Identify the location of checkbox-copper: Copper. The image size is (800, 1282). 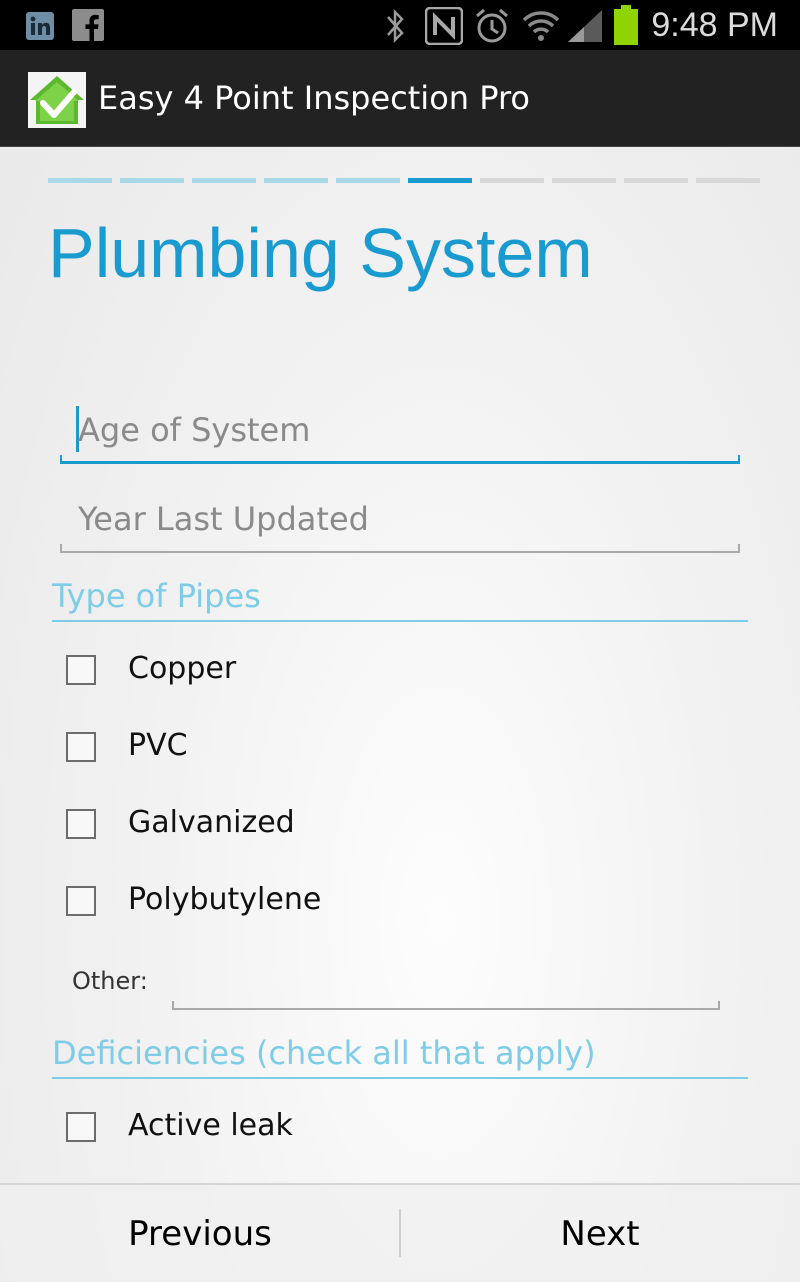
(366, 673).